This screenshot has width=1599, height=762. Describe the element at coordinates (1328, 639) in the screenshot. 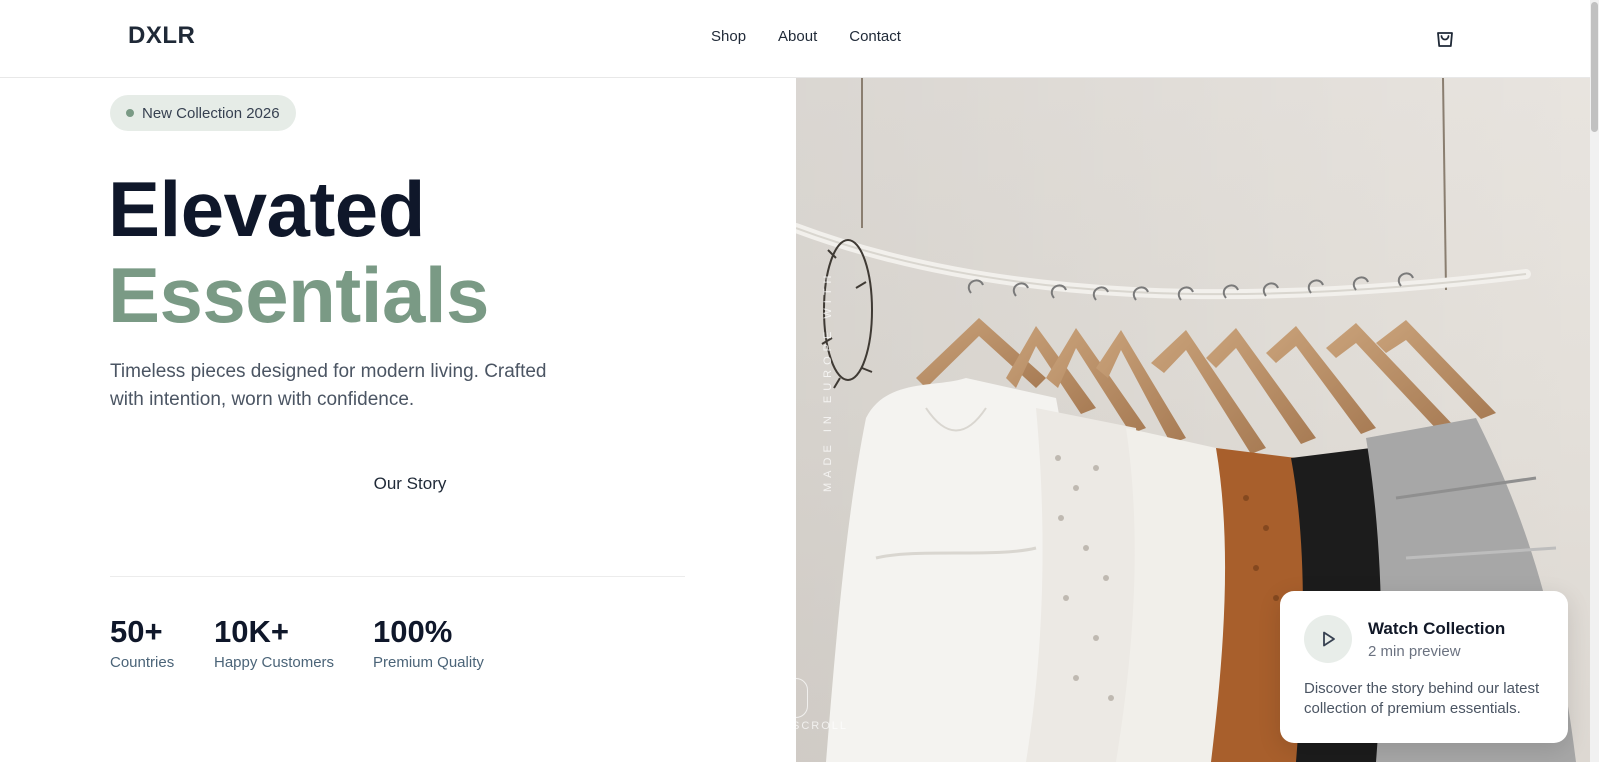

I see `play-icon` at that location.